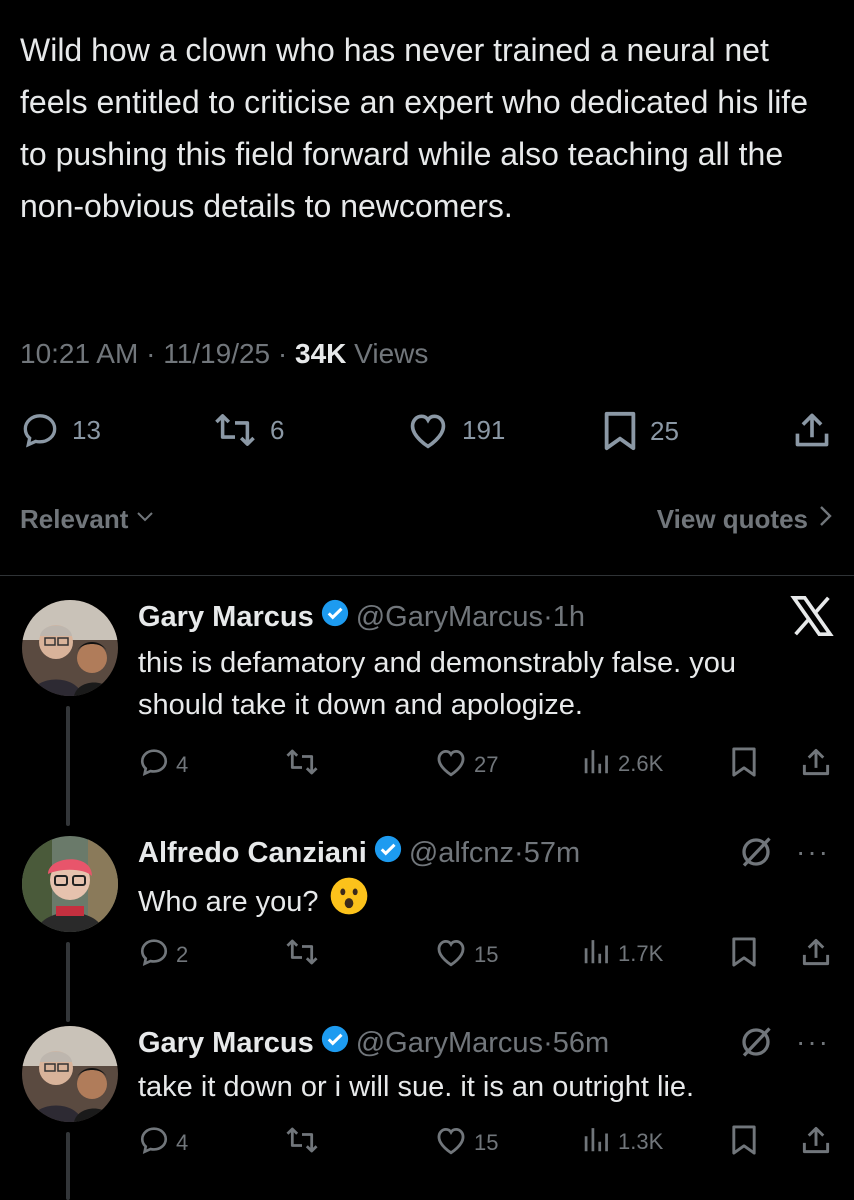  I want to click on reply-count: 13, so click(86, 429).